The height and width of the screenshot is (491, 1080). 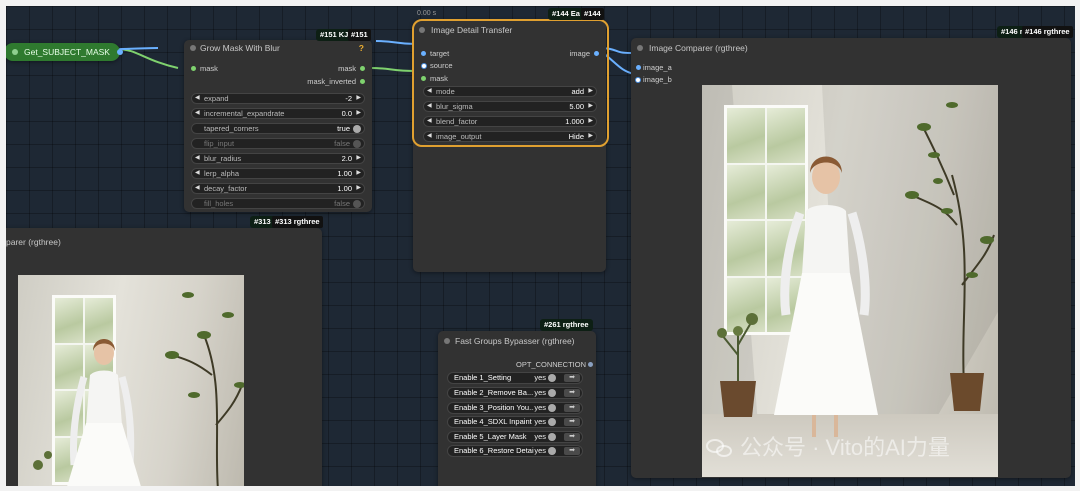 I want to click on node-title-bar: Image Detail Transfer, so click(x=509, y=30).